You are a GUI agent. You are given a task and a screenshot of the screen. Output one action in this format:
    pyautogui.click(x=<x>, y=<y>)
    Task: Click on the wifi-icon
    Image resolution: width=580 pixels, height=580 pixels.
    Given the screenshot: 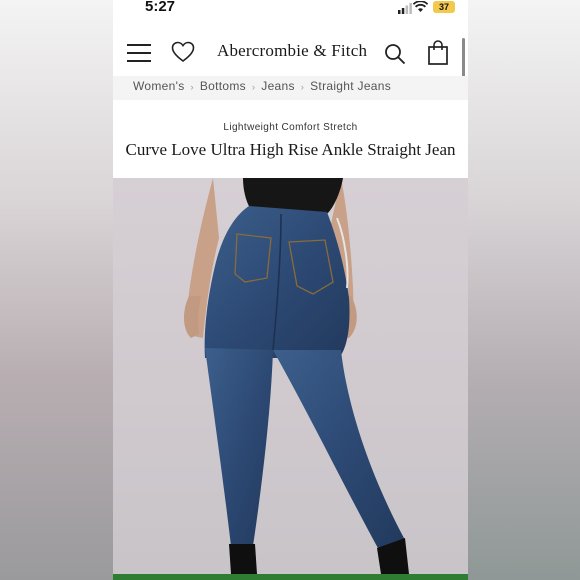 What is the action you would take?
    pyautogui.click(x=420, y=9)
    